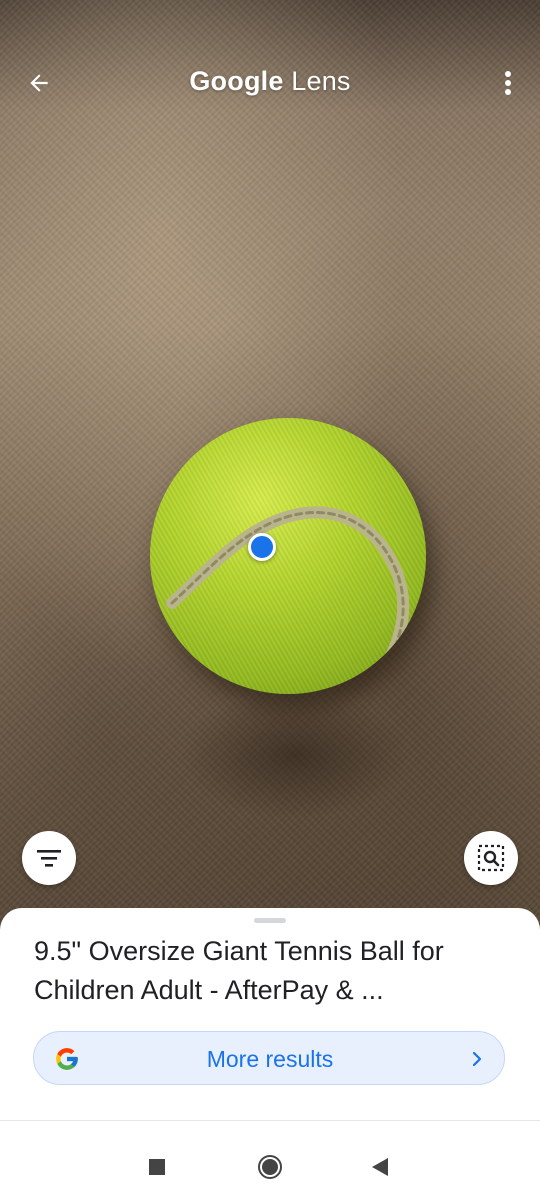  What do you see at coordinates (236, 81) in the screenshot?
I see `app-title-brand: Google` at bounding box center [236, 81].